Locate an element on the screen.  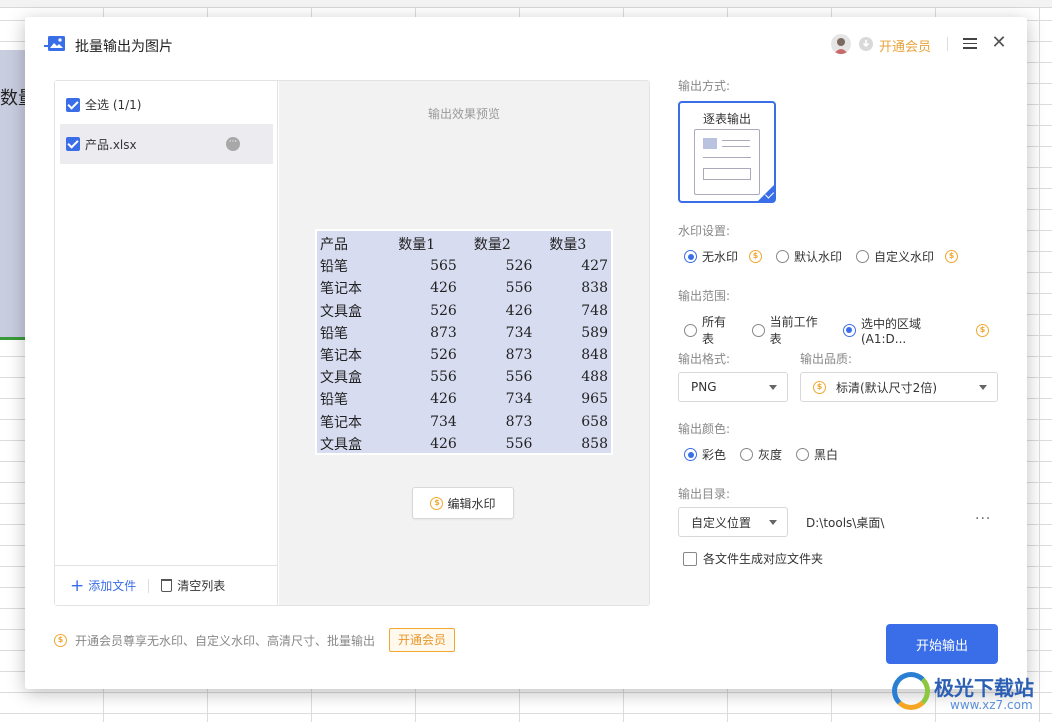
radio-default-watermark: 默认水印 is located at coordinates (809, 256).